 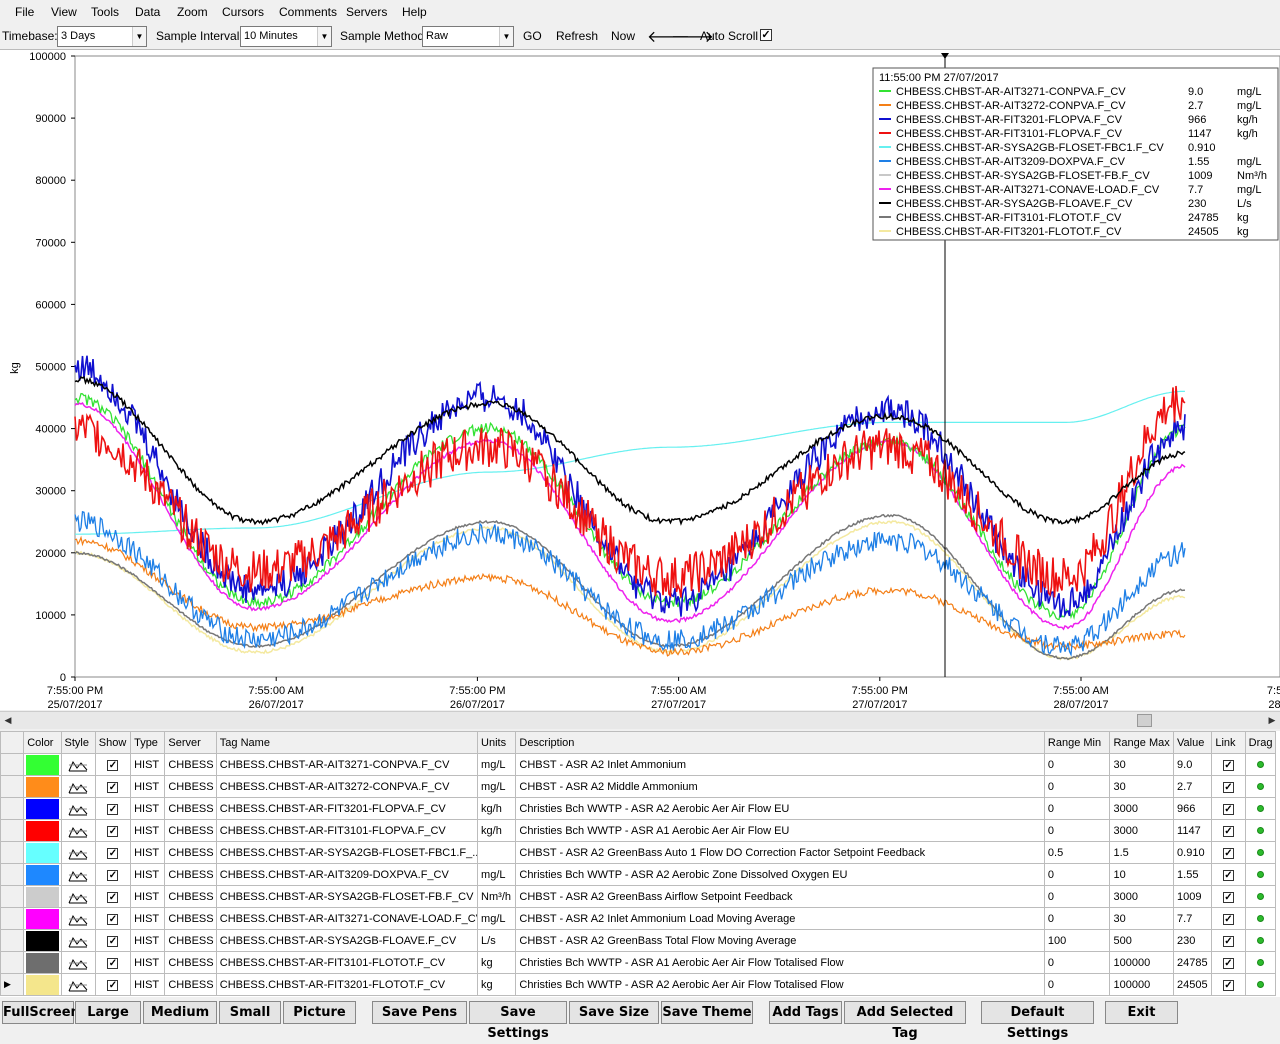 I want to click on method-select: Raw ▼, so click(x=468, y=36).